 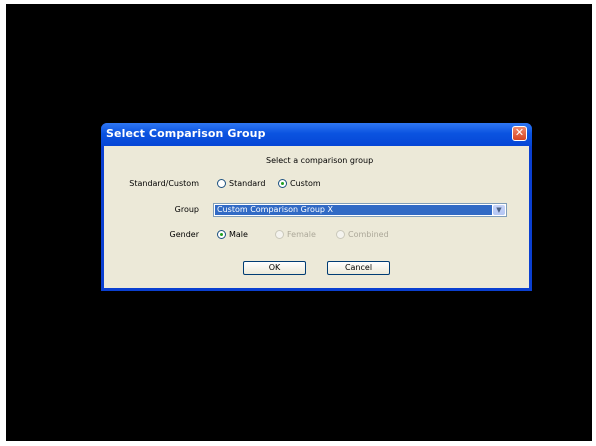 I want to click on prompt-text: Select a comparison group, so click(x=320, y=160).